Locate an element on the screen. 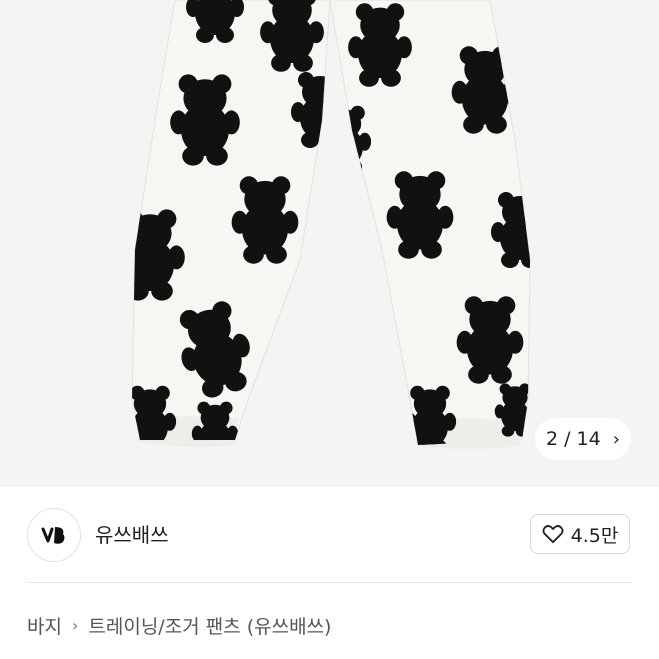 This screenshot has height=659, width=659. breadcrumb: 바지 › 트레이닝/조거 팬츠 (유쓰배쓰) is located at coordinates (179, 625).